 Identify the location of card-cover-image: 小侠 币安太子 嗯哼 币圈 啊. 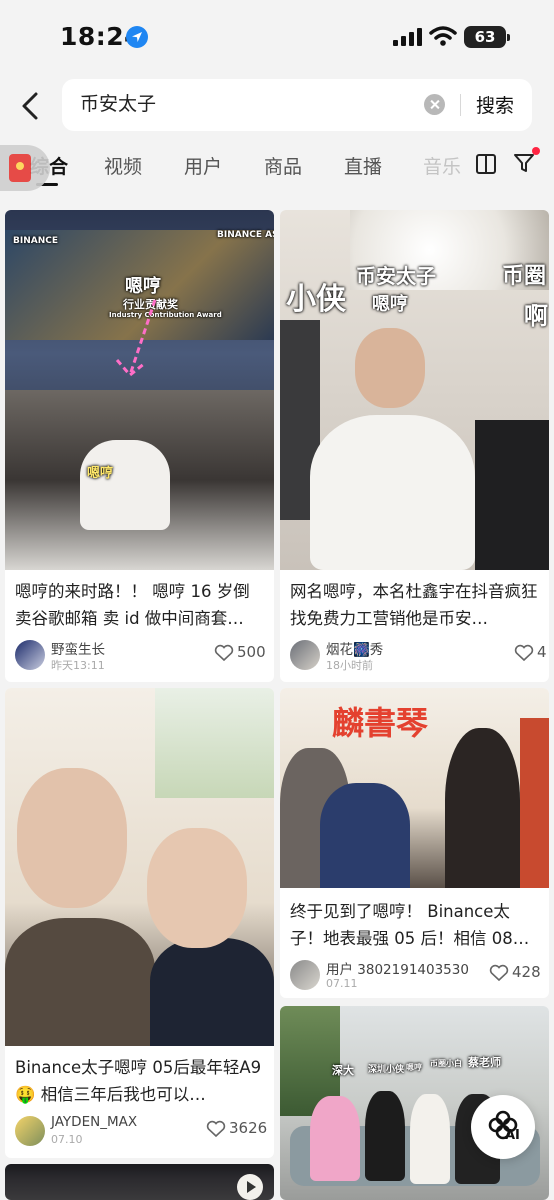
(414, 390).